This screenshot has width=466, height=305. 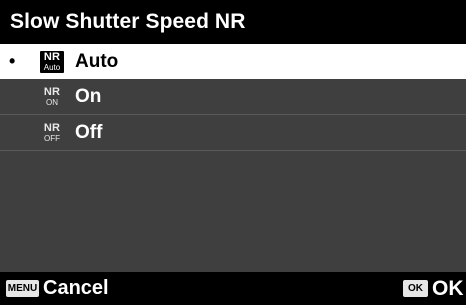 I want to click on cancel-button: Cancel, so click(x=76, y=288).